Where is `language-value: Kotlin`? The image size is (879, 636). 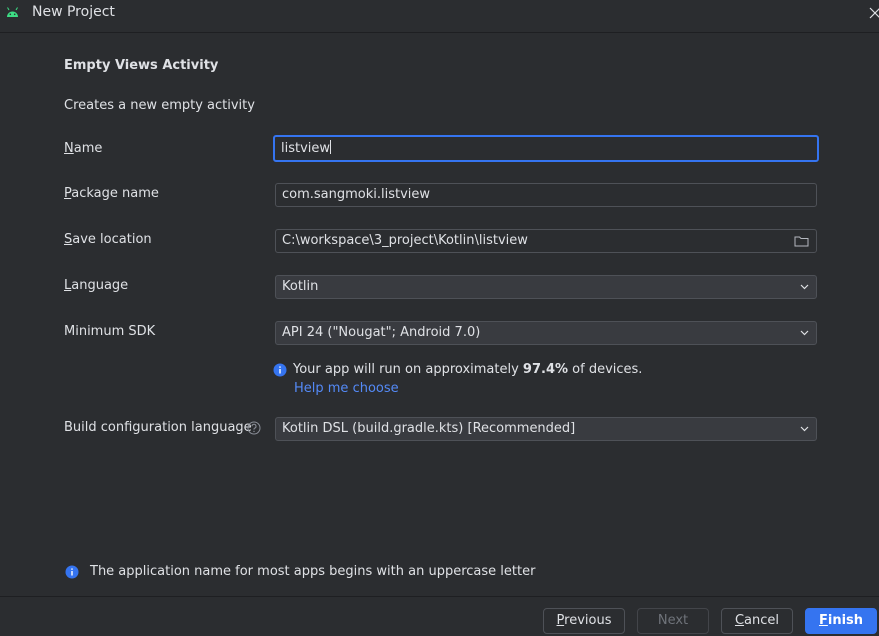
language-value: Kotlin is located at coordinates (300, 286).